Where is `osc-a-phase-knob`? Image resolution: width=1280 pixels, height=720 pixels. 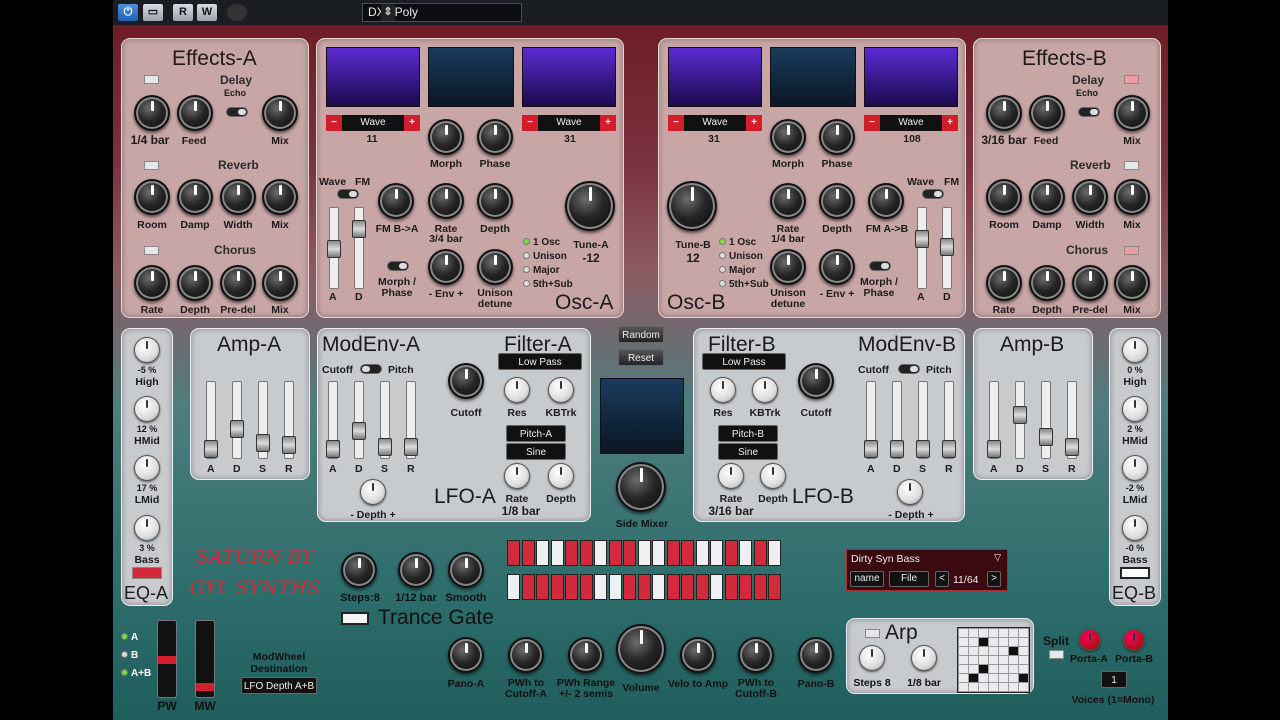 osc-a-phase-knob is located at coordinates (495, 137).